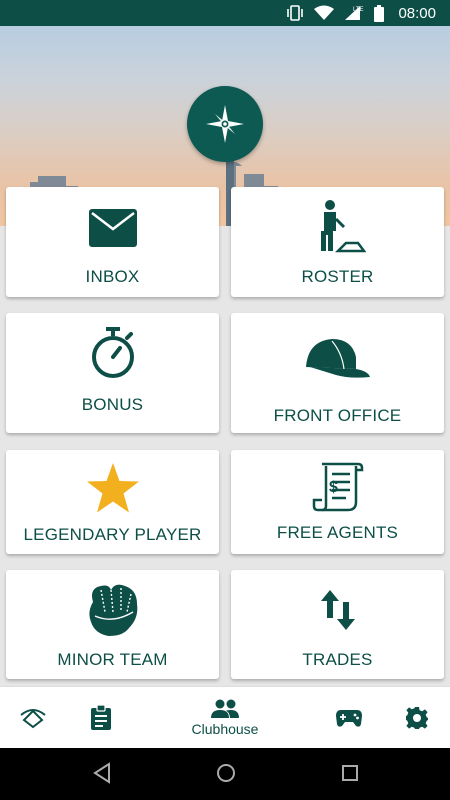 The height and width of the screenshot is (800, 450). Describe the element at coordinates (350, 773) in the screenshot. I see `recents-icon` at that location.